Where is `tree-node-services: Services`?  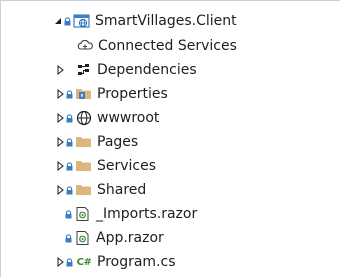 tree-node-services: Services is located at coordinates (105, 166).